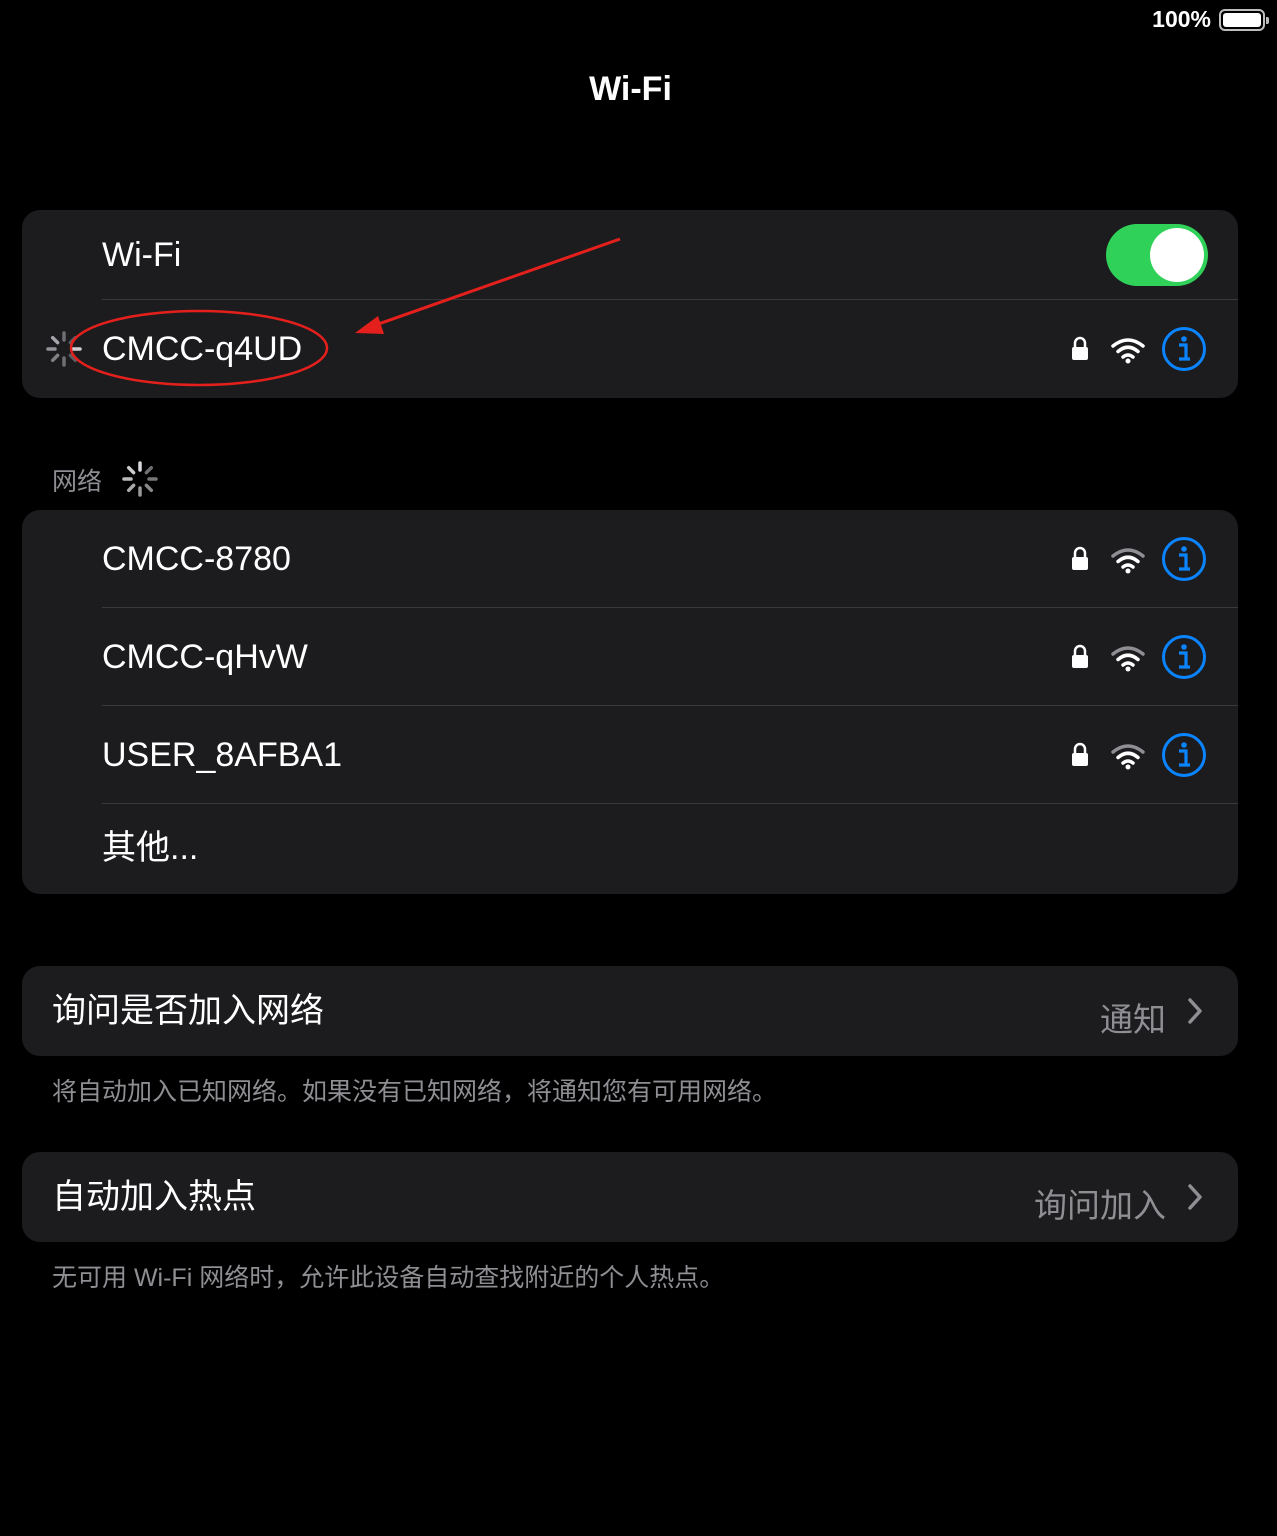  Describe the element at coordinates (1127, 20) in the screenshot. I see `status-bar: 100%` at that location.